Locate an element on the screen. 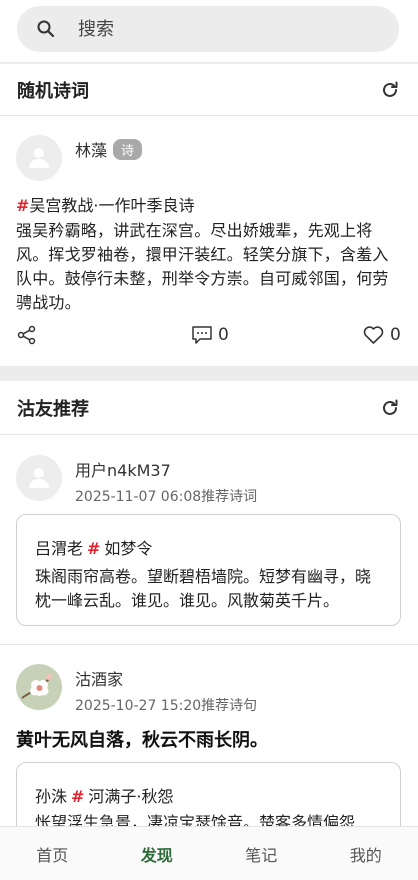 The height and width of the screenshot is (880, 418). tab-discover: 发现 is located at coordinates (157, 853).